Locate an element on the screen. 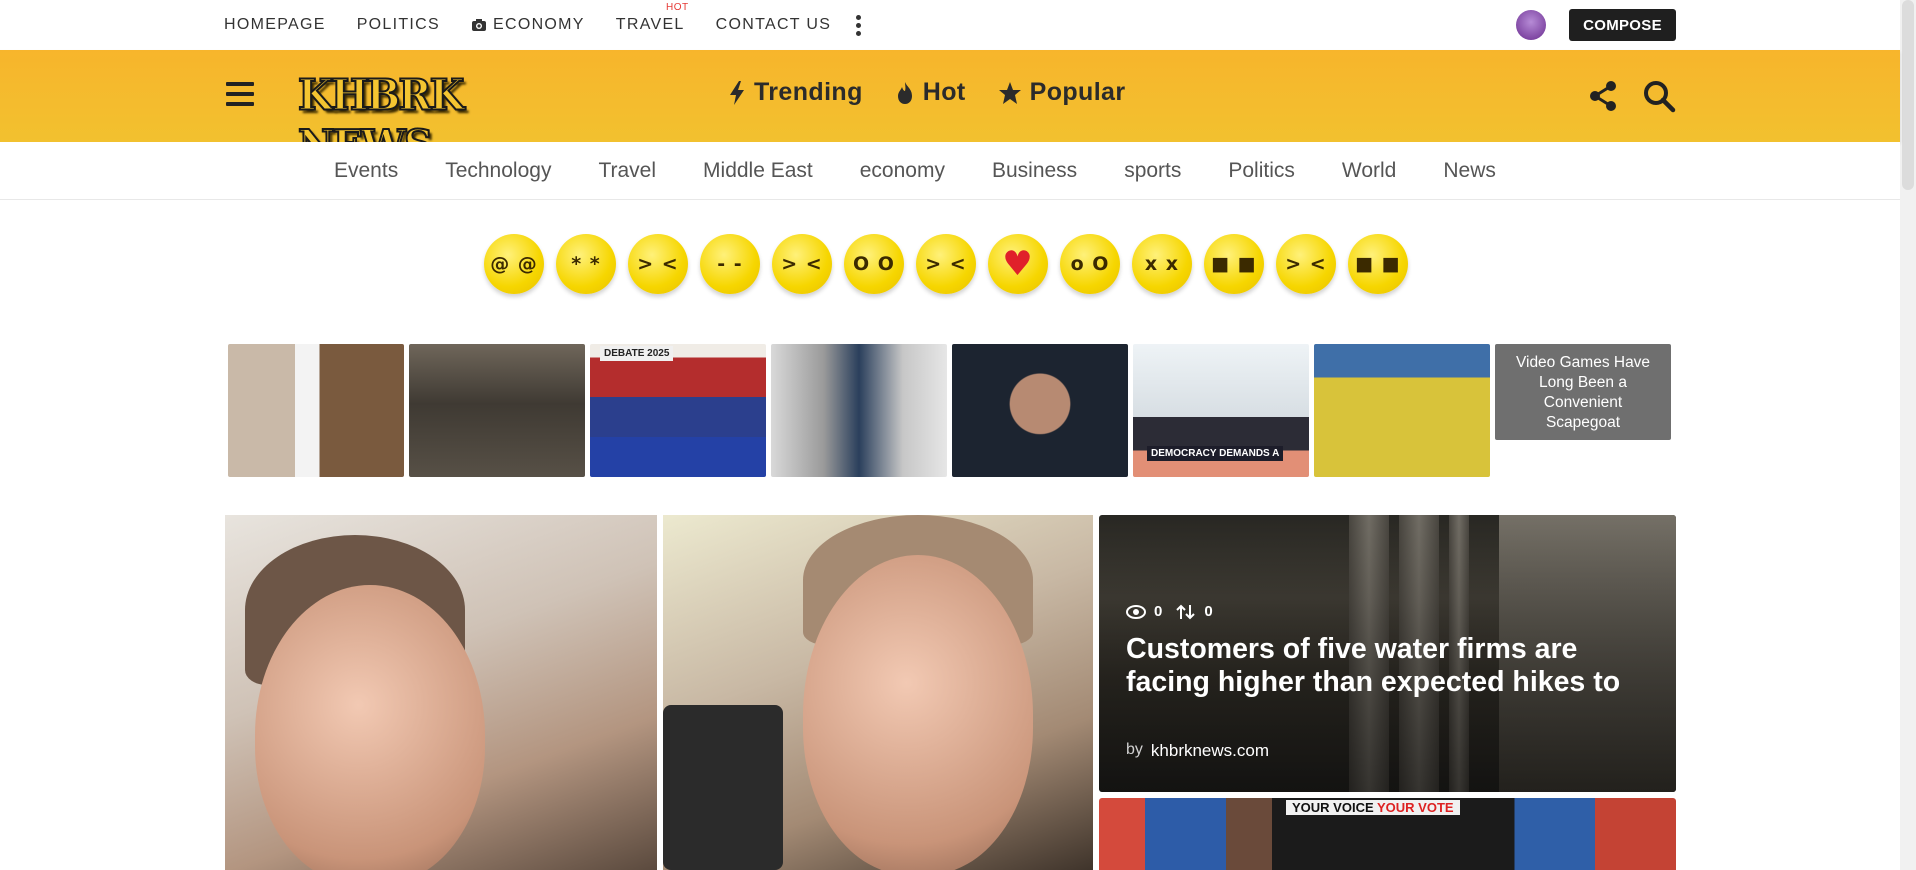  topnav-homepage: HOMEPAGE is located at coordinates (275, 25).